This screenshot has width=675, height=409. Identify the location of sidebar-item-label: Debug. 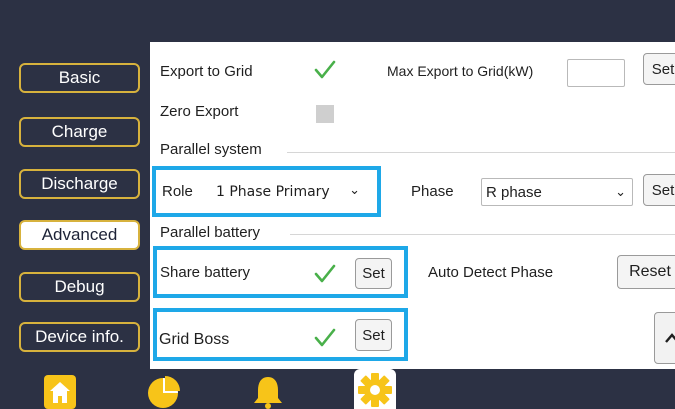
(79, 286).